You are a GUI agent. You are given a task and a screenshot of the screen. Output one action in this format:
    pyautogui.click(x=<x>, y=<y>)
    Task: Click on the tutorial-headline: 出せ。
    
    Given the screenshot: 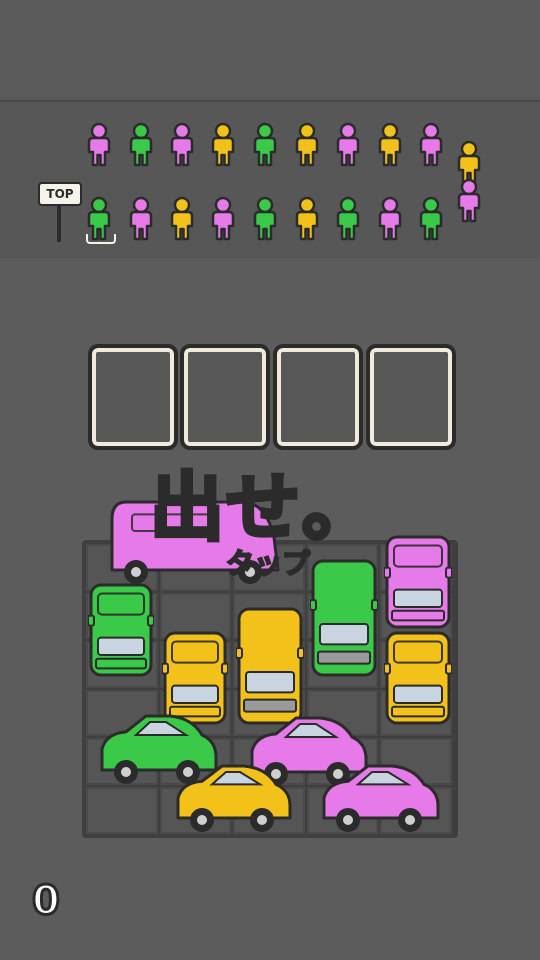 What is the action you would take?
    pyautogui.click(x=263, y=508)
    